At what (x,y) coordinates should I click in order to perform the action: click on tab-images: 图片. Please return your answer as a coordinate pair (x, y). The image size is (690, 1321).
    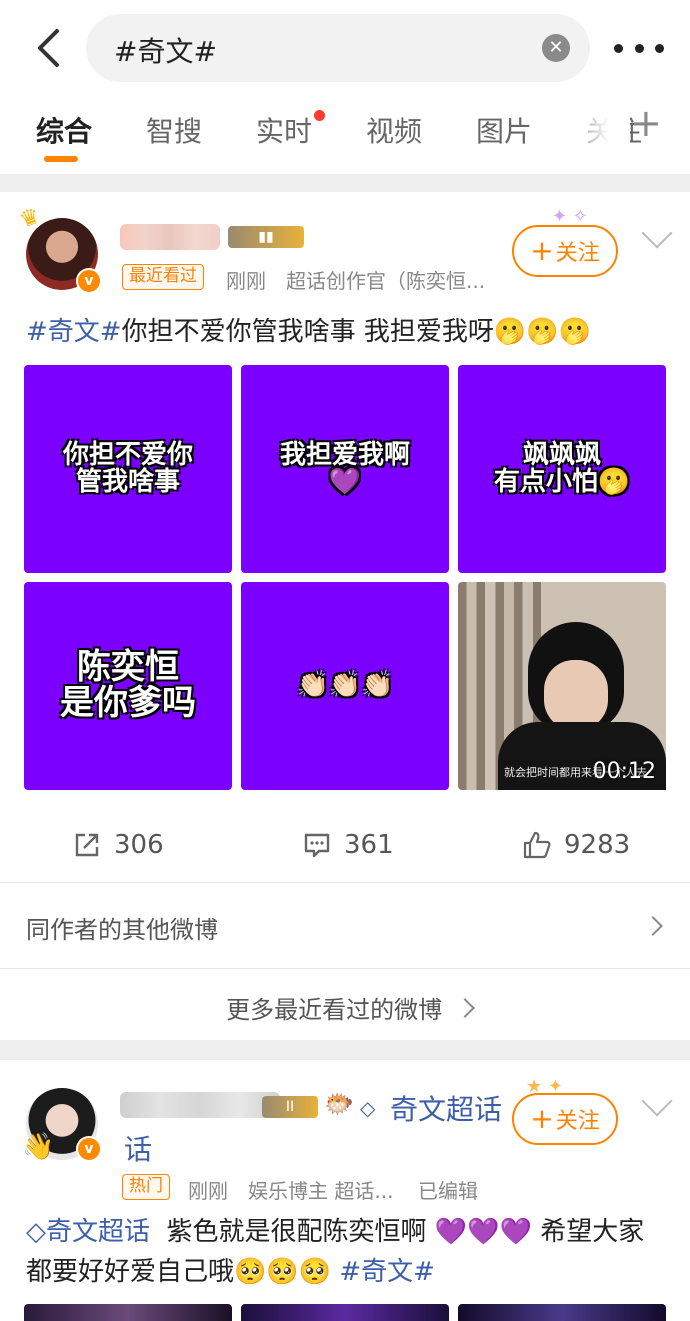
    Looking at the image, I should click on (504, 130).